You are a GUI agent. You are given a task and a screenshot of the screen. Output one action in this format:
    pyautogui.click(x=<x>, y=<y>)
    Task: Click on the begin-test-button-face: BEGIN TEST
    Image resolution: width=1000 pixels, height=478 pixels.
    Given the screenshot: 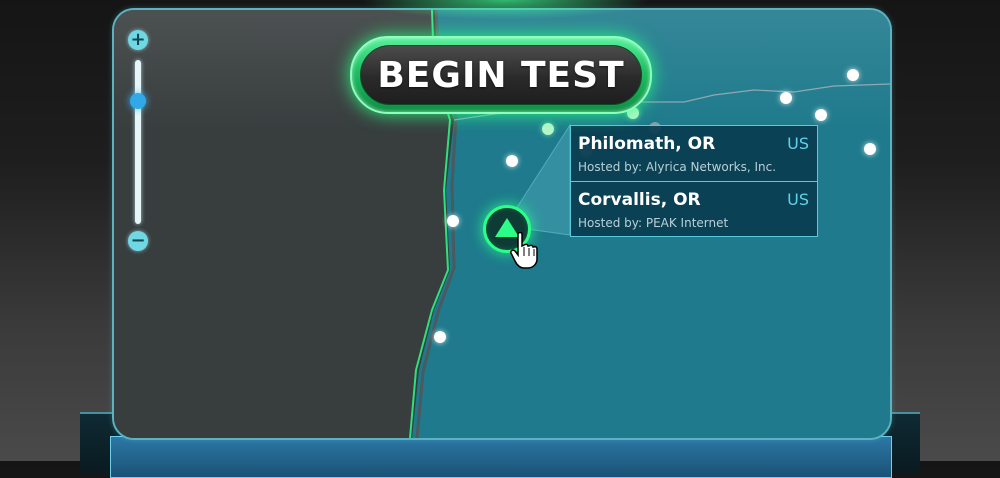 What is the action you would take?
    pyautogui.click(x=501, y=75)
    